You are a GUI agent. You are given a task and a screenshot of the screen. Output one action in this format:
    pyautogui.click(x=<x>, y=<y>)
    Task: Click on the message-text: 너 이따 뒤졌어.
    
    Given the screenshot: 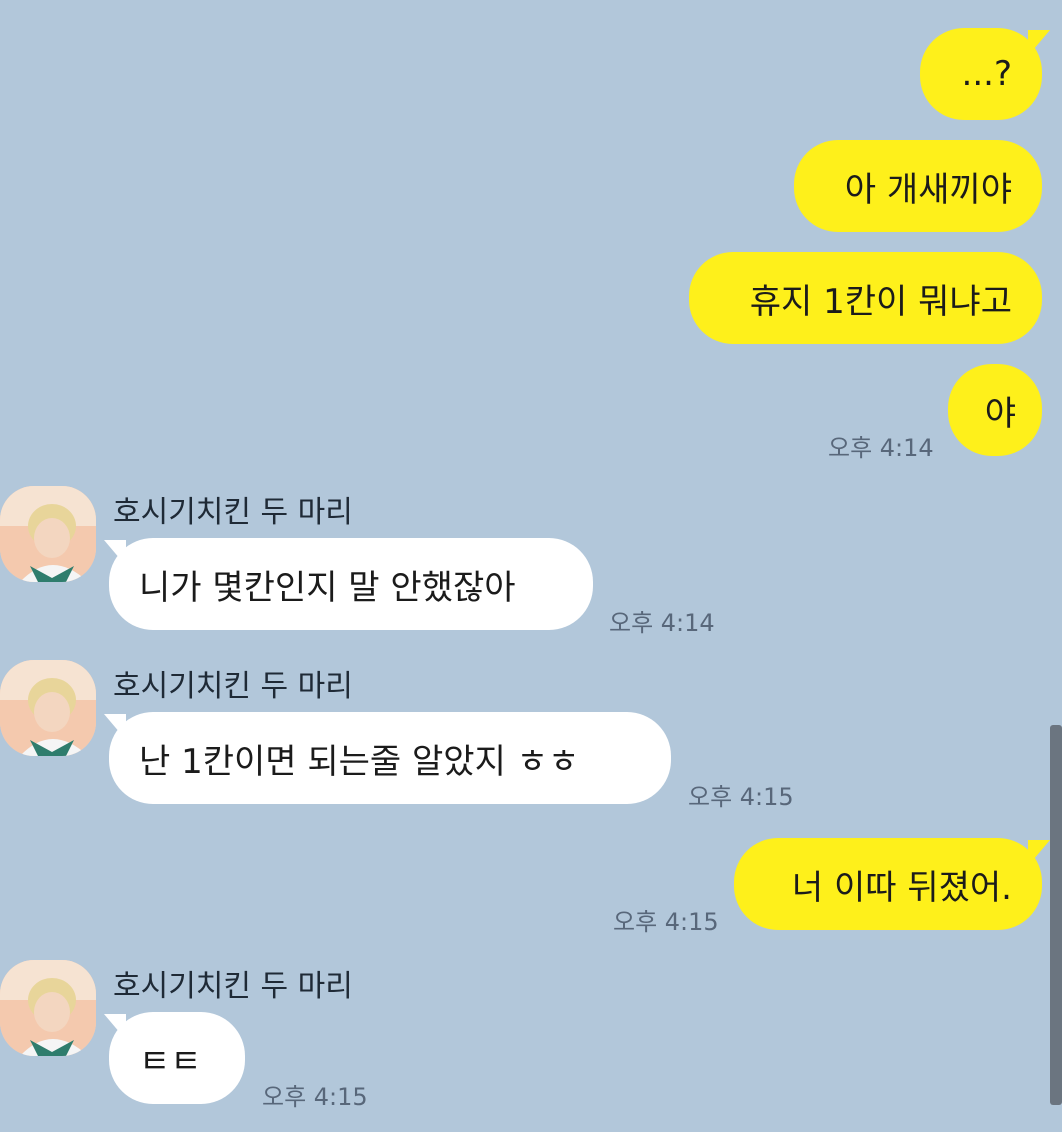 What is the action you would take?
    pyautogui.click(x=901, y=887)
    